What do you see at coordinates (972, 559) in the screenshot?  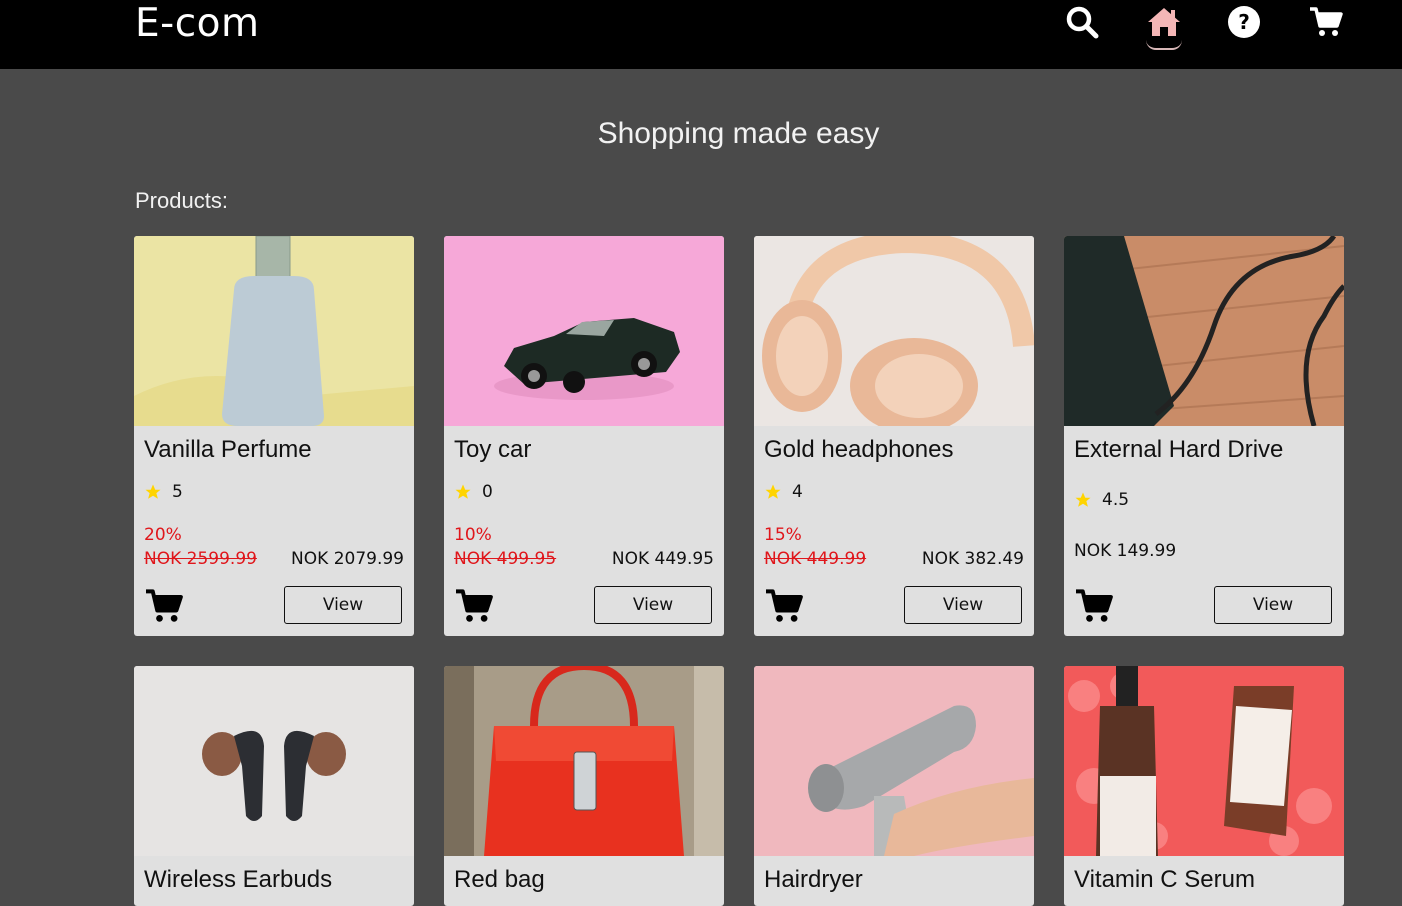 I see `sale-price: NOK 382.49` at bounding box center [972, 559].